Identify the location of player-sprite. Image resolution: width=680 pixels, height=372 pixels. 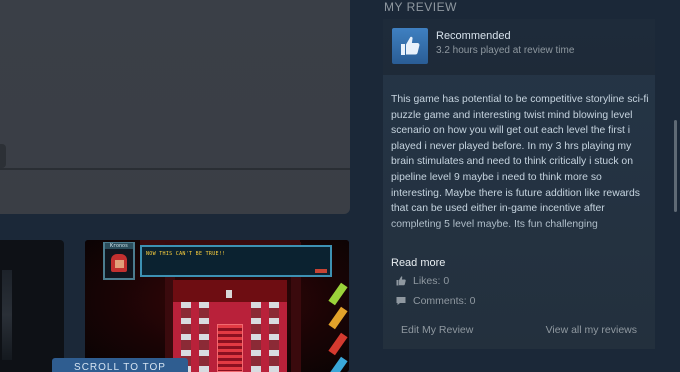
(229, 294).